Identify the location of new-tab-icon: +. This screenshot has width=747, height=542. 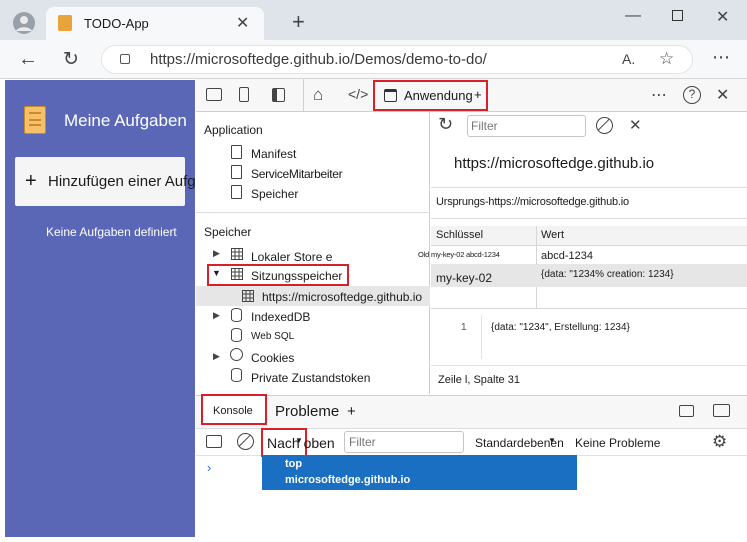
(298, 22).